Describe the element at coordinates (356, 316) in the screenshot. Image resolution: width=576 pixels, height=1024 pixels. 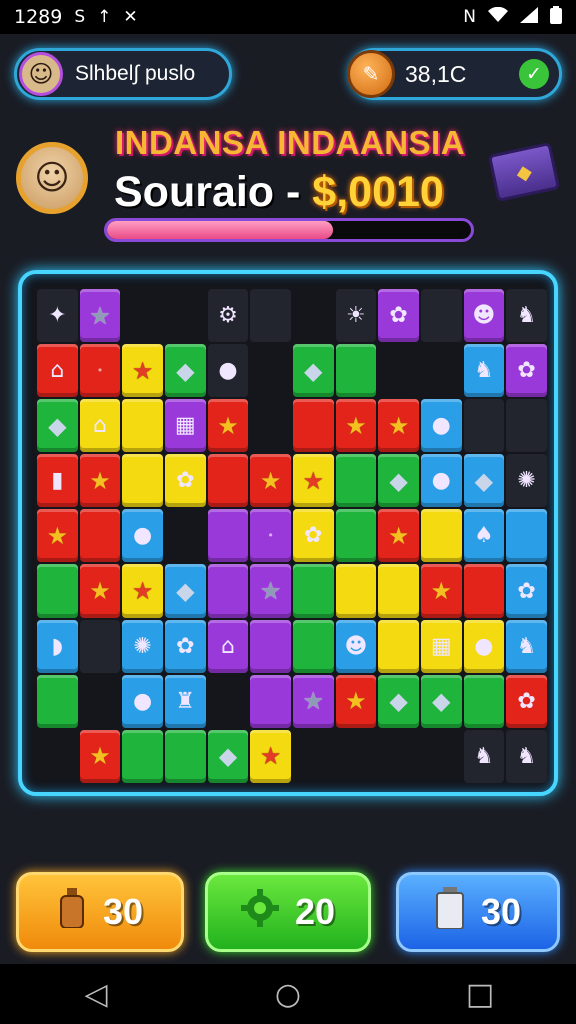
I see `tile: ☀` at that location.